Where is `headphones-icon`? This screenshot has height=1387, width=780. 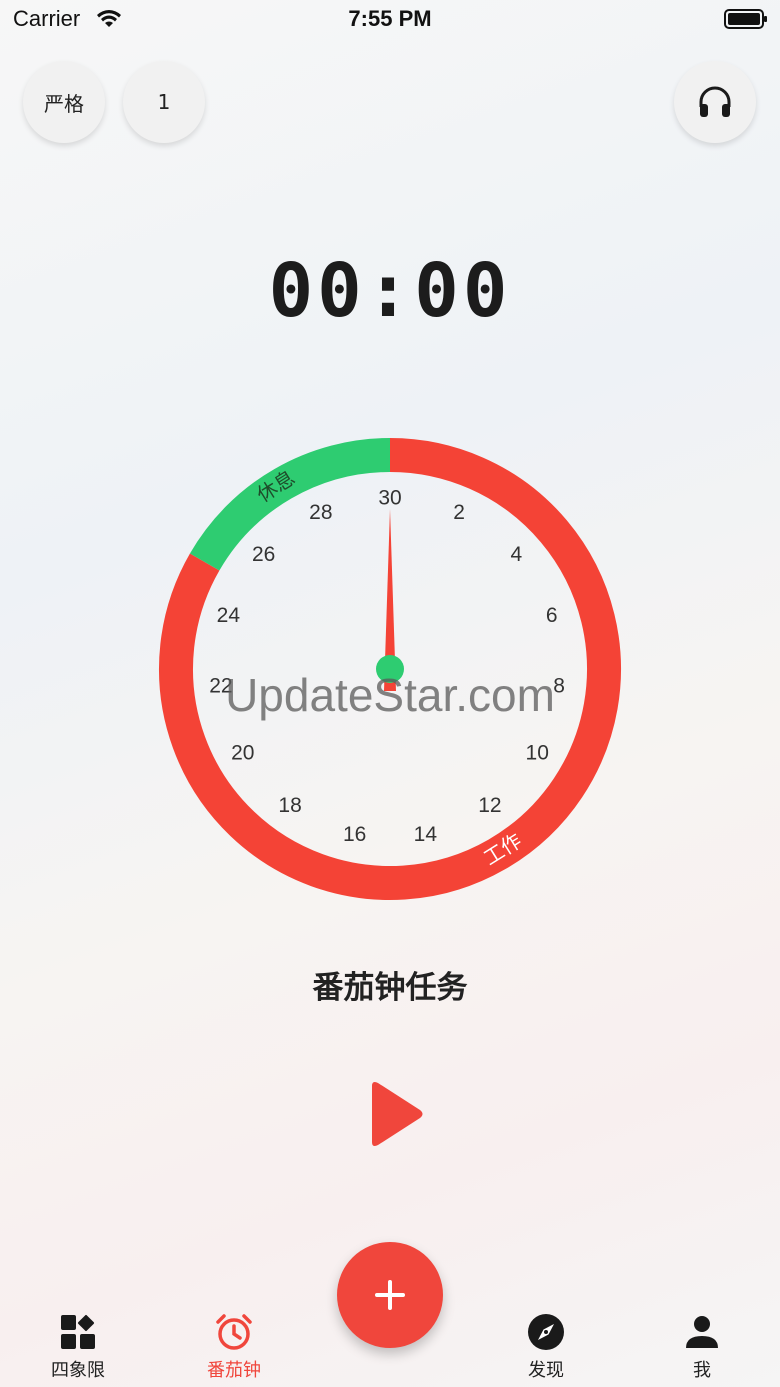
headphones-icon is located at coordinates (715, 101).